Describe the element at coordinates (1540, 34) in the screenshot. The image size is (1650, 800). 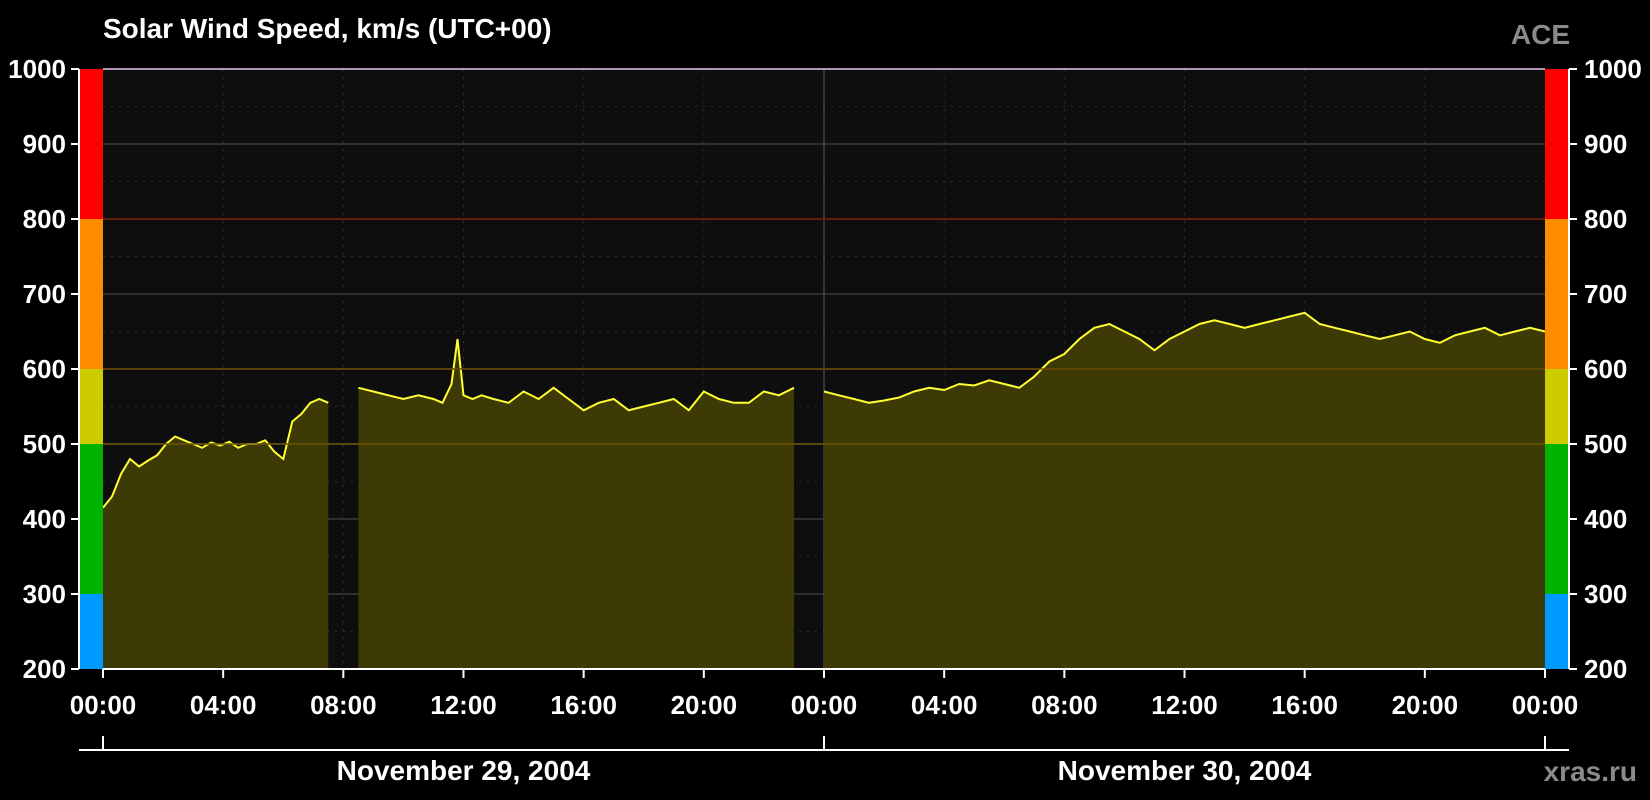
I see `source-label: ACE` at that location.